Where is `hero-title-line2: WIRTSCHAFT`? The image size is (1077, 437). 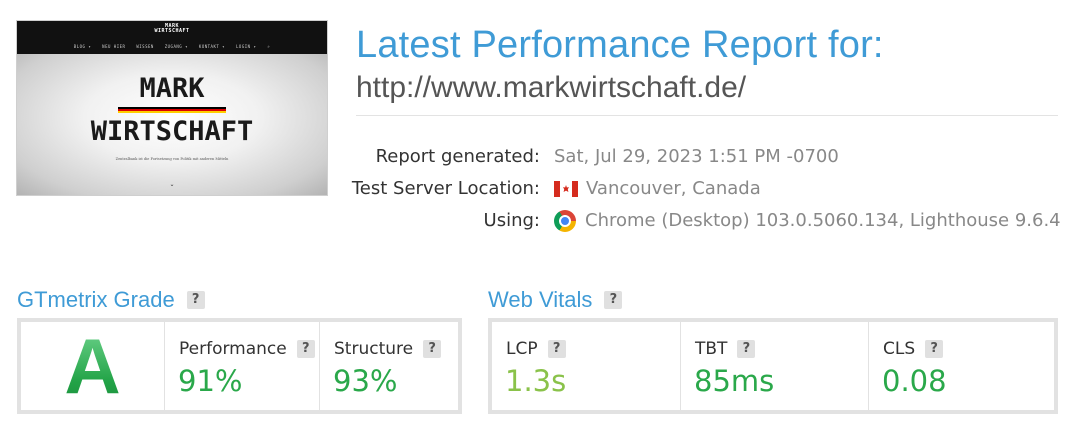
hero-title-line2: WIRTSCHAFT is located at coordinates (172, 131).